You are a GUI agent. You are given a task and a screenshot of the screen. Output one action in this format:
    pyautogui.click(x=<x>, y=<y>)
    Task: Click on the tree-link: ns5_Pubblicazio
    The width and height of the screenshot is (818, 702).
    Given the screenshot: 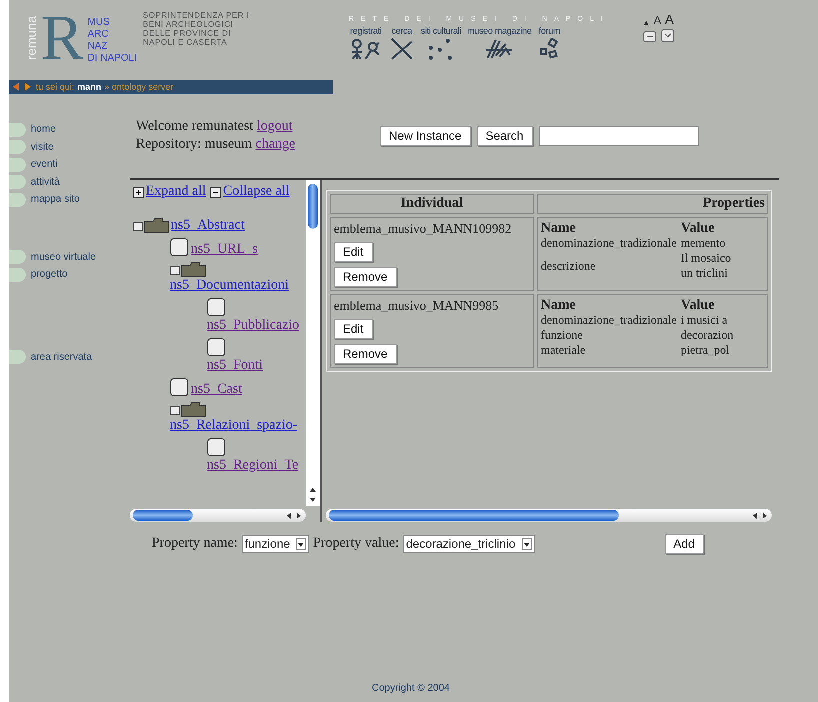 What is the action you would take?
    pyautogui.click(x=253, y=326)
    